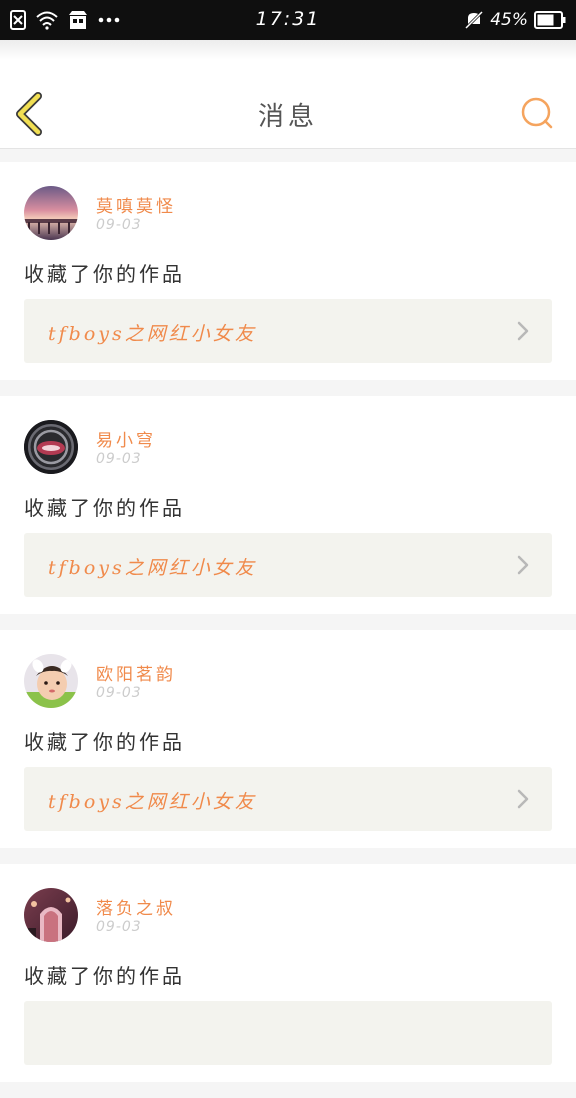  What do you see at coordinates (288, 1033) in the screenshot?
I see `work-link` at bounding box center [288, 1033].